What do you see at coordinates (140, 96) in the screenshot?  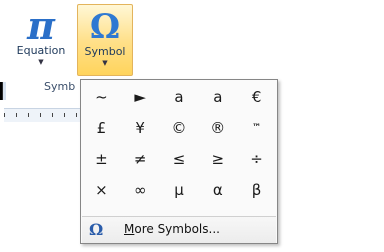 I see `symbol-cell: ►` at bounding box center [140, 96].